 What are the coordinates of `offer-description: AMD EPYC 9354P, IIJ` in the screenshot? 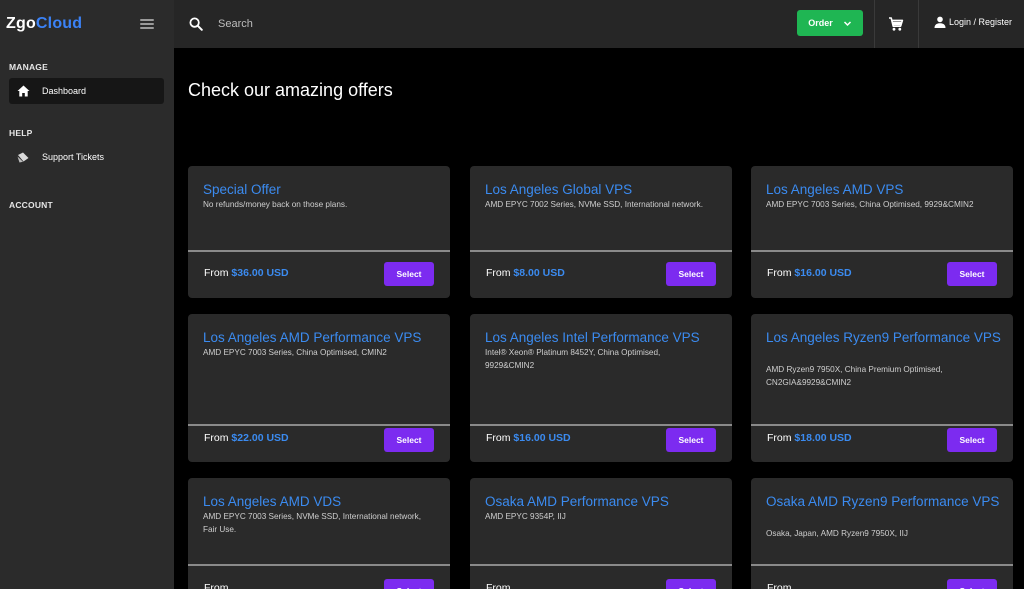 It's located at (525, 516).